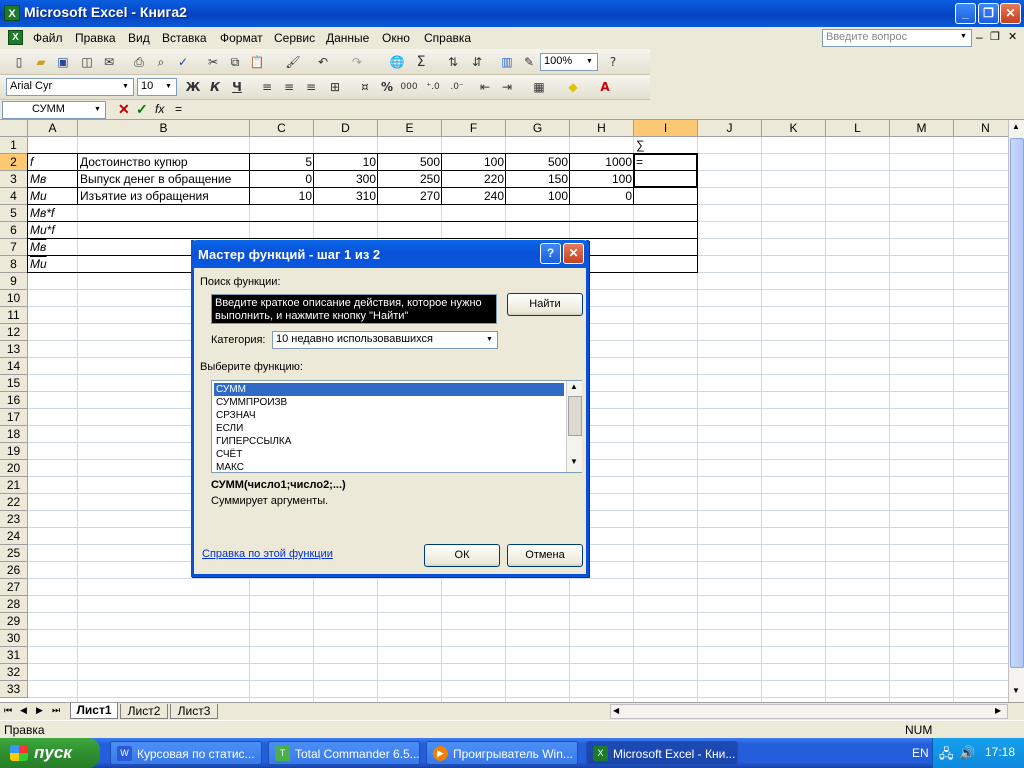 The width and height of the screenshot is (1024, 768). I want to click on row-header: 14, so click(14, 366).